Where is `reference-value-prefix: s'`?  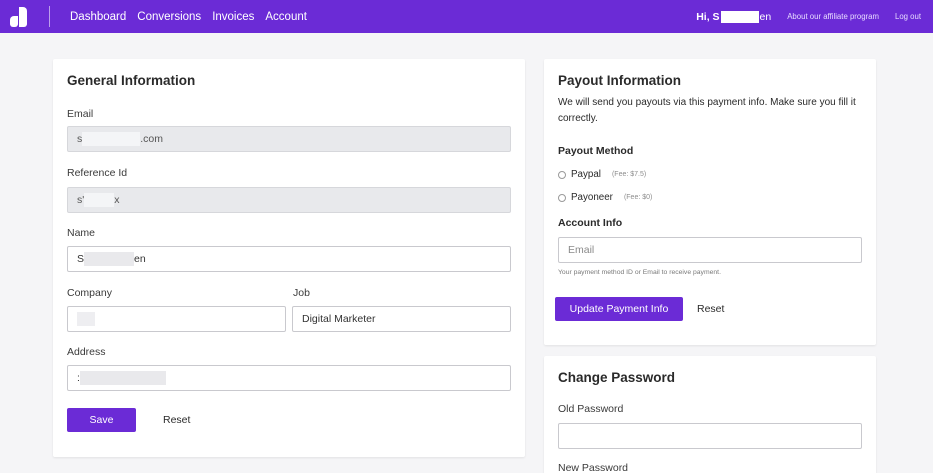
reference-value-prefix: s' is located at coordinates (81, 200).